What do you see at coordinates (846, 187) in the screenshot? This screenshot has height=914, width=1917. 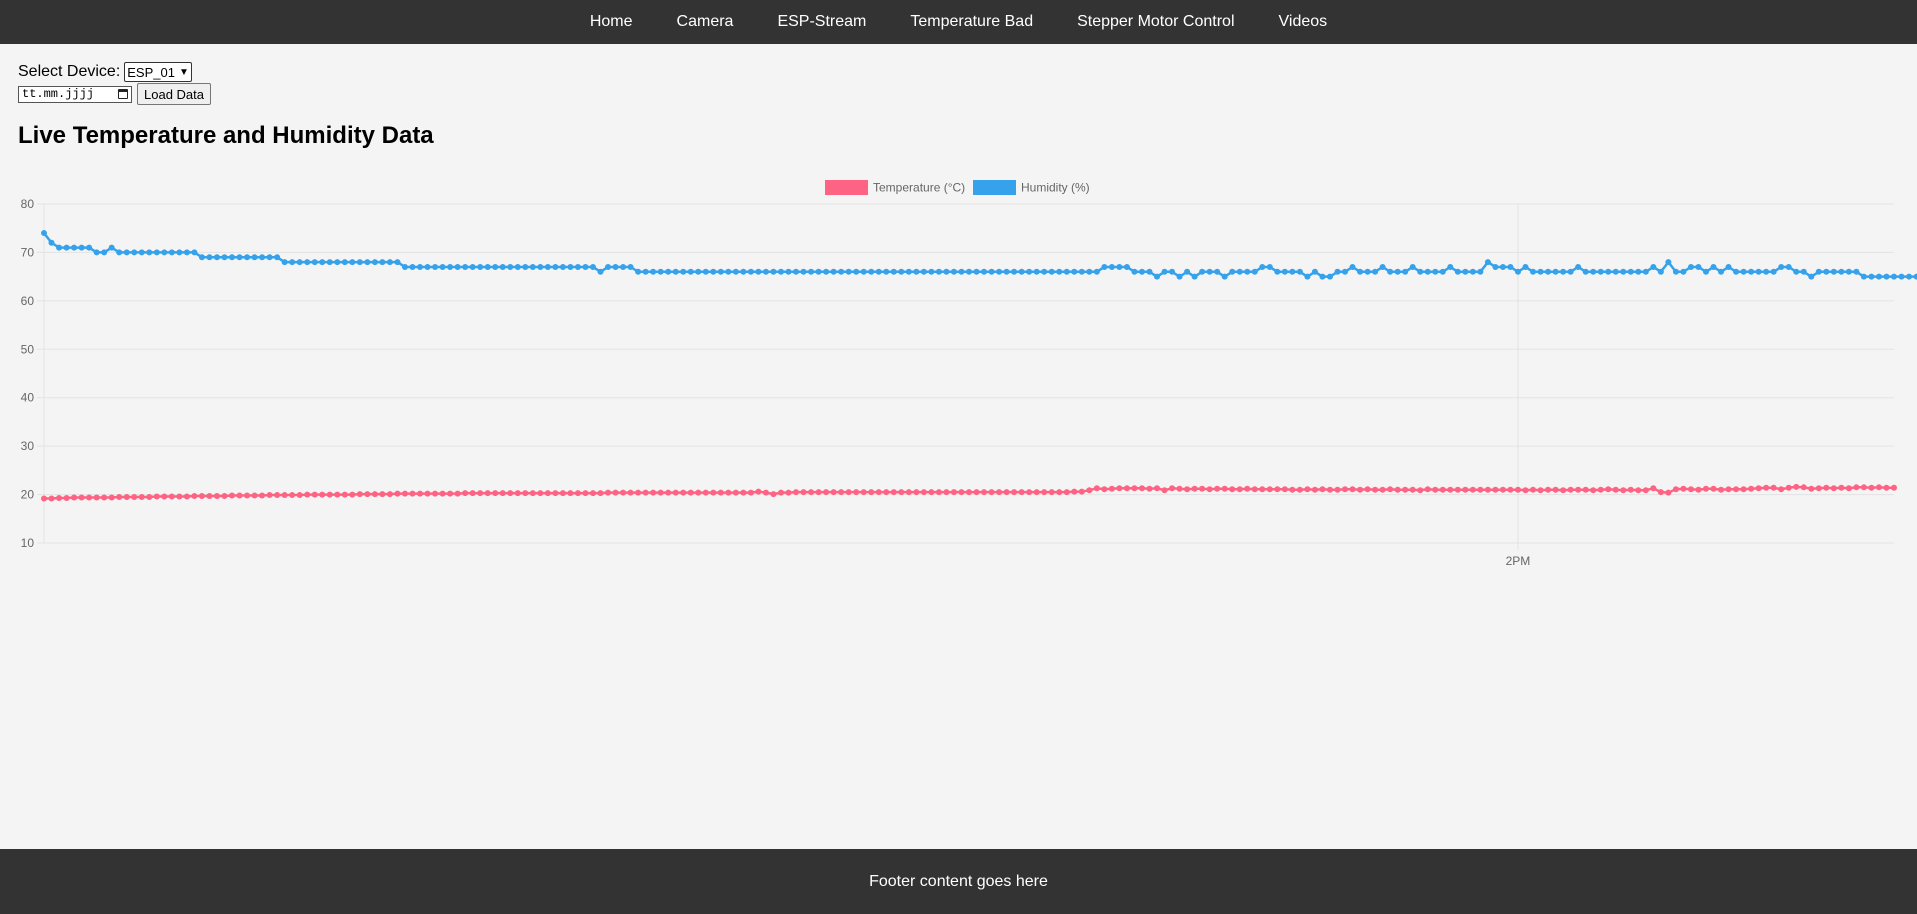 I see `legend-swatch-temperature` at bounding box center [846, 187].